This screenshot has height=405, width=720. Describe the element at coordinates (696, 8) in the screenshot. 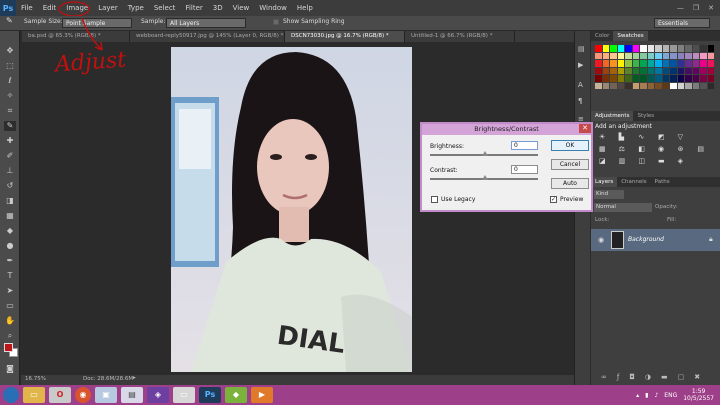

I see `maximize-icon: ❐` at that location.